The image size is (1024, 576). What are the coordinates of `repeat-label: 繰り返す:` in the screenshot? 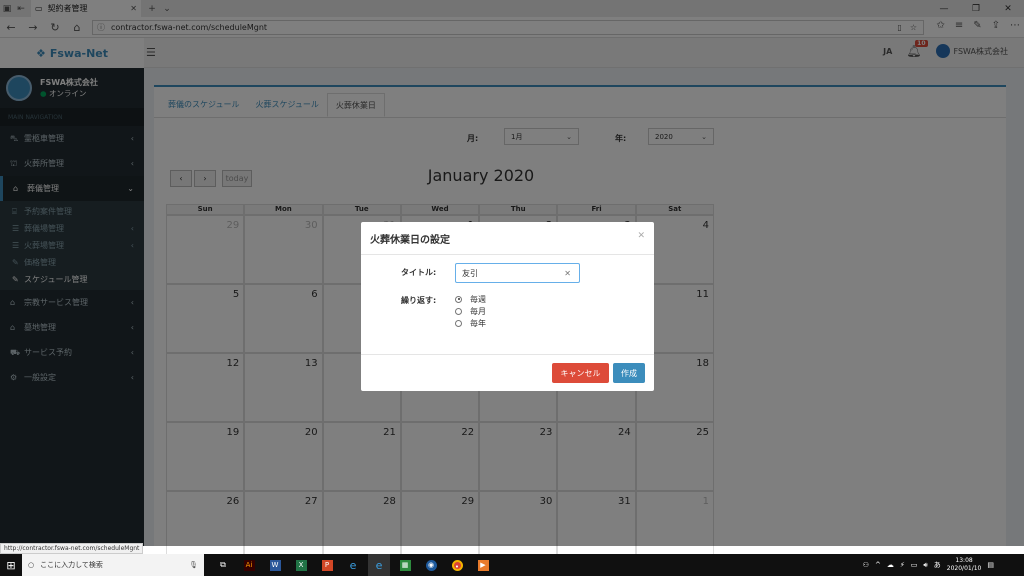 It's located at (419, 300).